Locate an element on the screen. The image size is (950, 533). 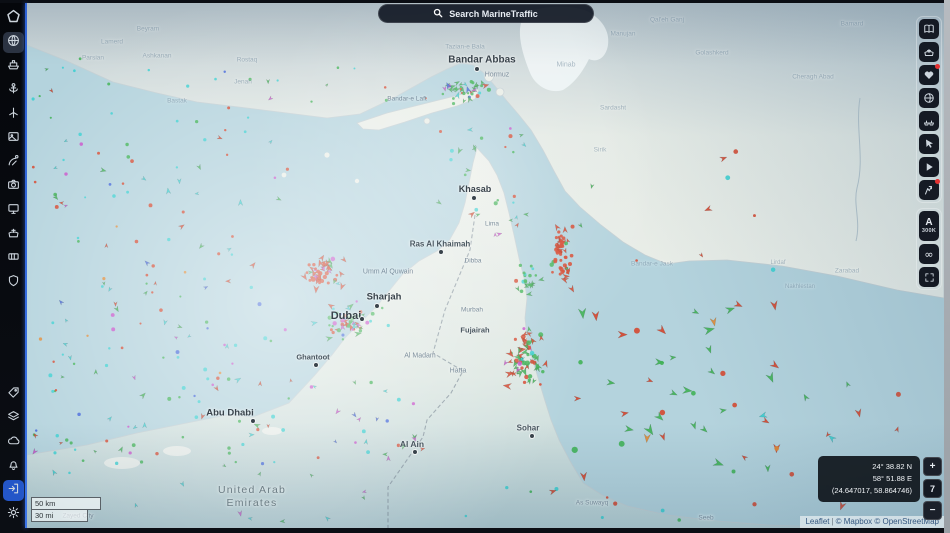
sidebar-item-photos is located at coordinates (13, 138).